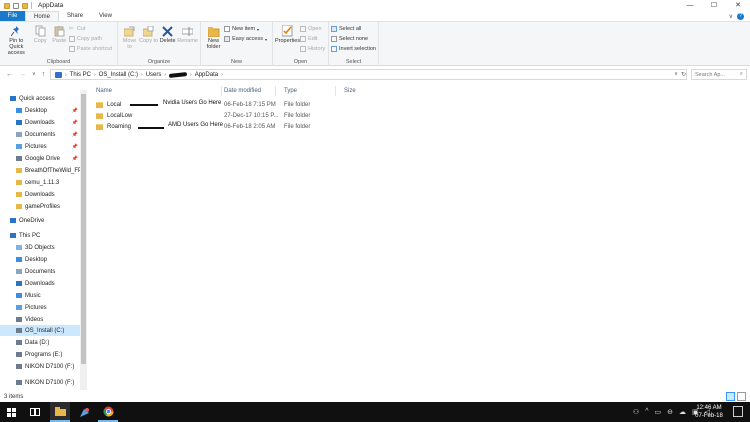 The image size is (750, 422). I want to click on nav-item: NIKON D7100 (F:), so click(40, 366).